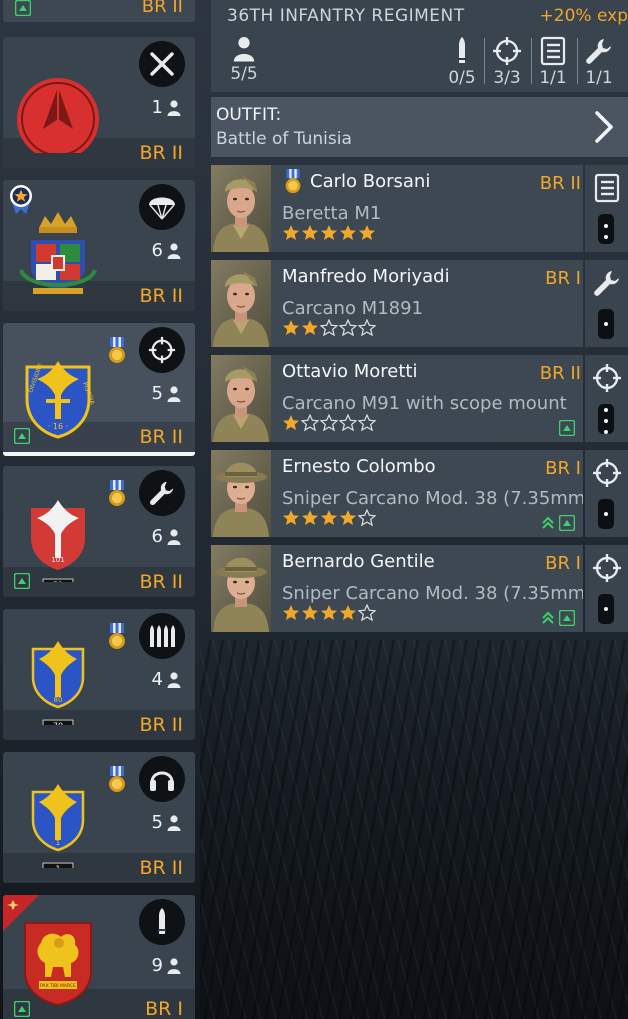 This screenshot has height=1019, width=628. I want to click on squad-card-radio: 1 1 5 BR II, so click(99, 817).